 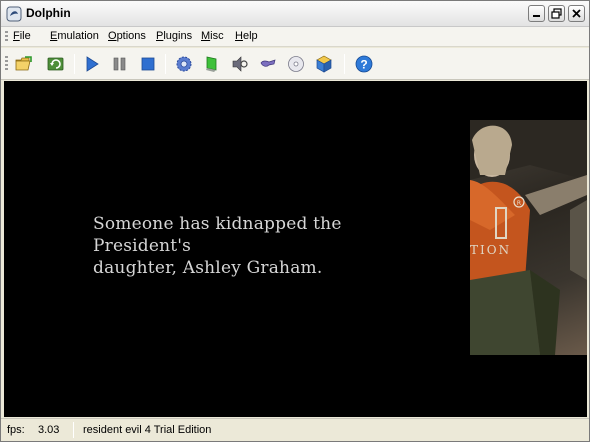 I want to click on restore-icon, so click(x=556, y=13).